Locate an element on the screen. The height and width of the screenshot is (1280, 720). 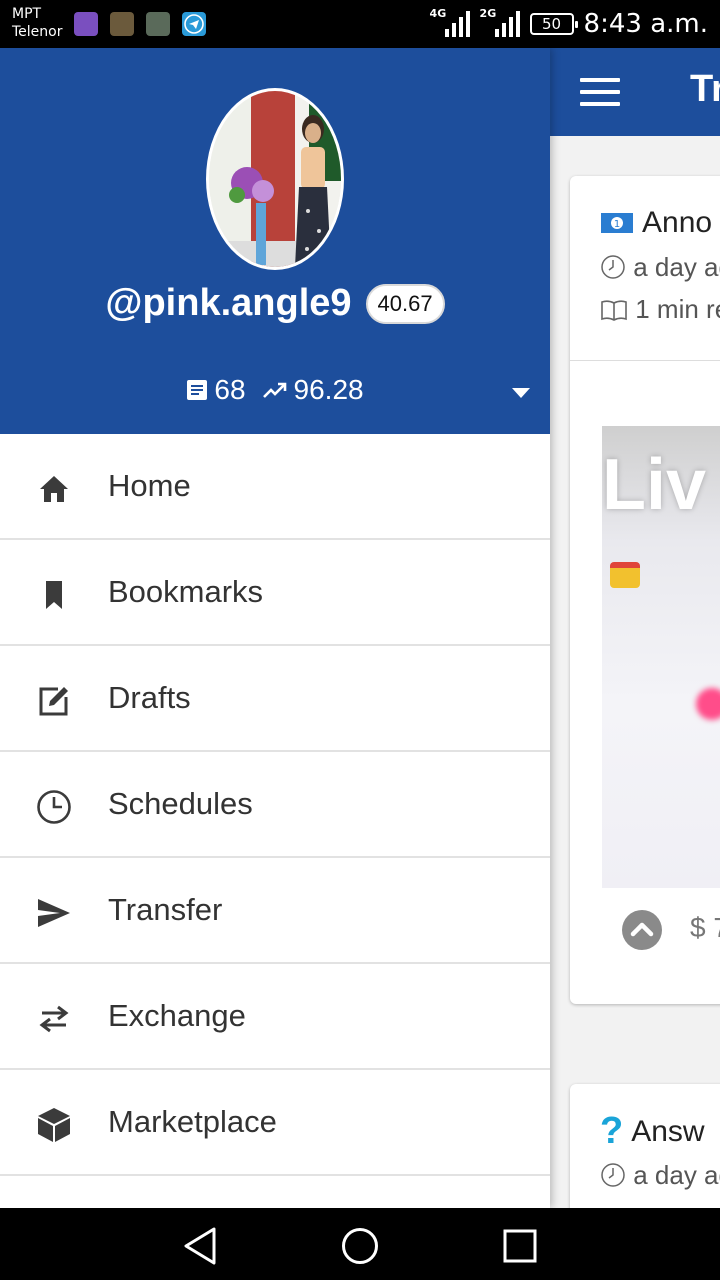
menu-label: Marketplace is located at coordinates (192, 1121).